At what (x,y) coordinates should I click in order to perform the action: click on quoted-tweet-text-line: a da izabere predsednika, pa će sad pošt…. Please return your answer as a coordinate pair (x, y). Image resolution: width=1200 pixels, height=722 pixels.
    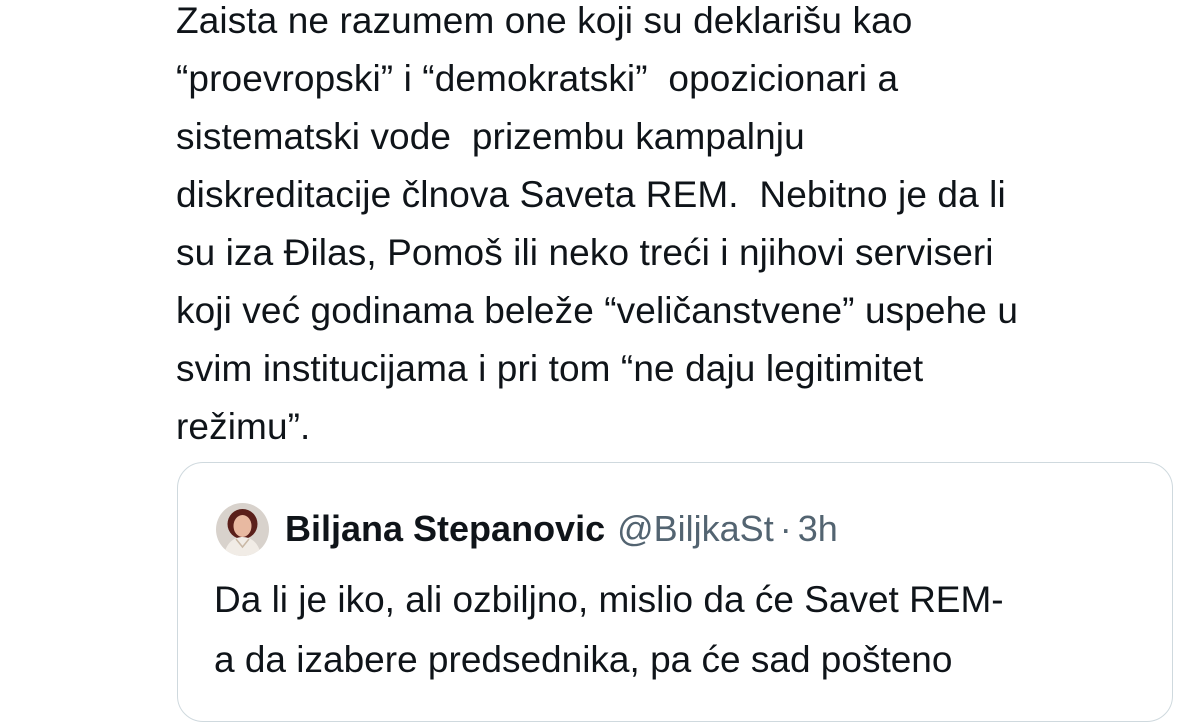
    Looking at the image, I should click on (583, 659).